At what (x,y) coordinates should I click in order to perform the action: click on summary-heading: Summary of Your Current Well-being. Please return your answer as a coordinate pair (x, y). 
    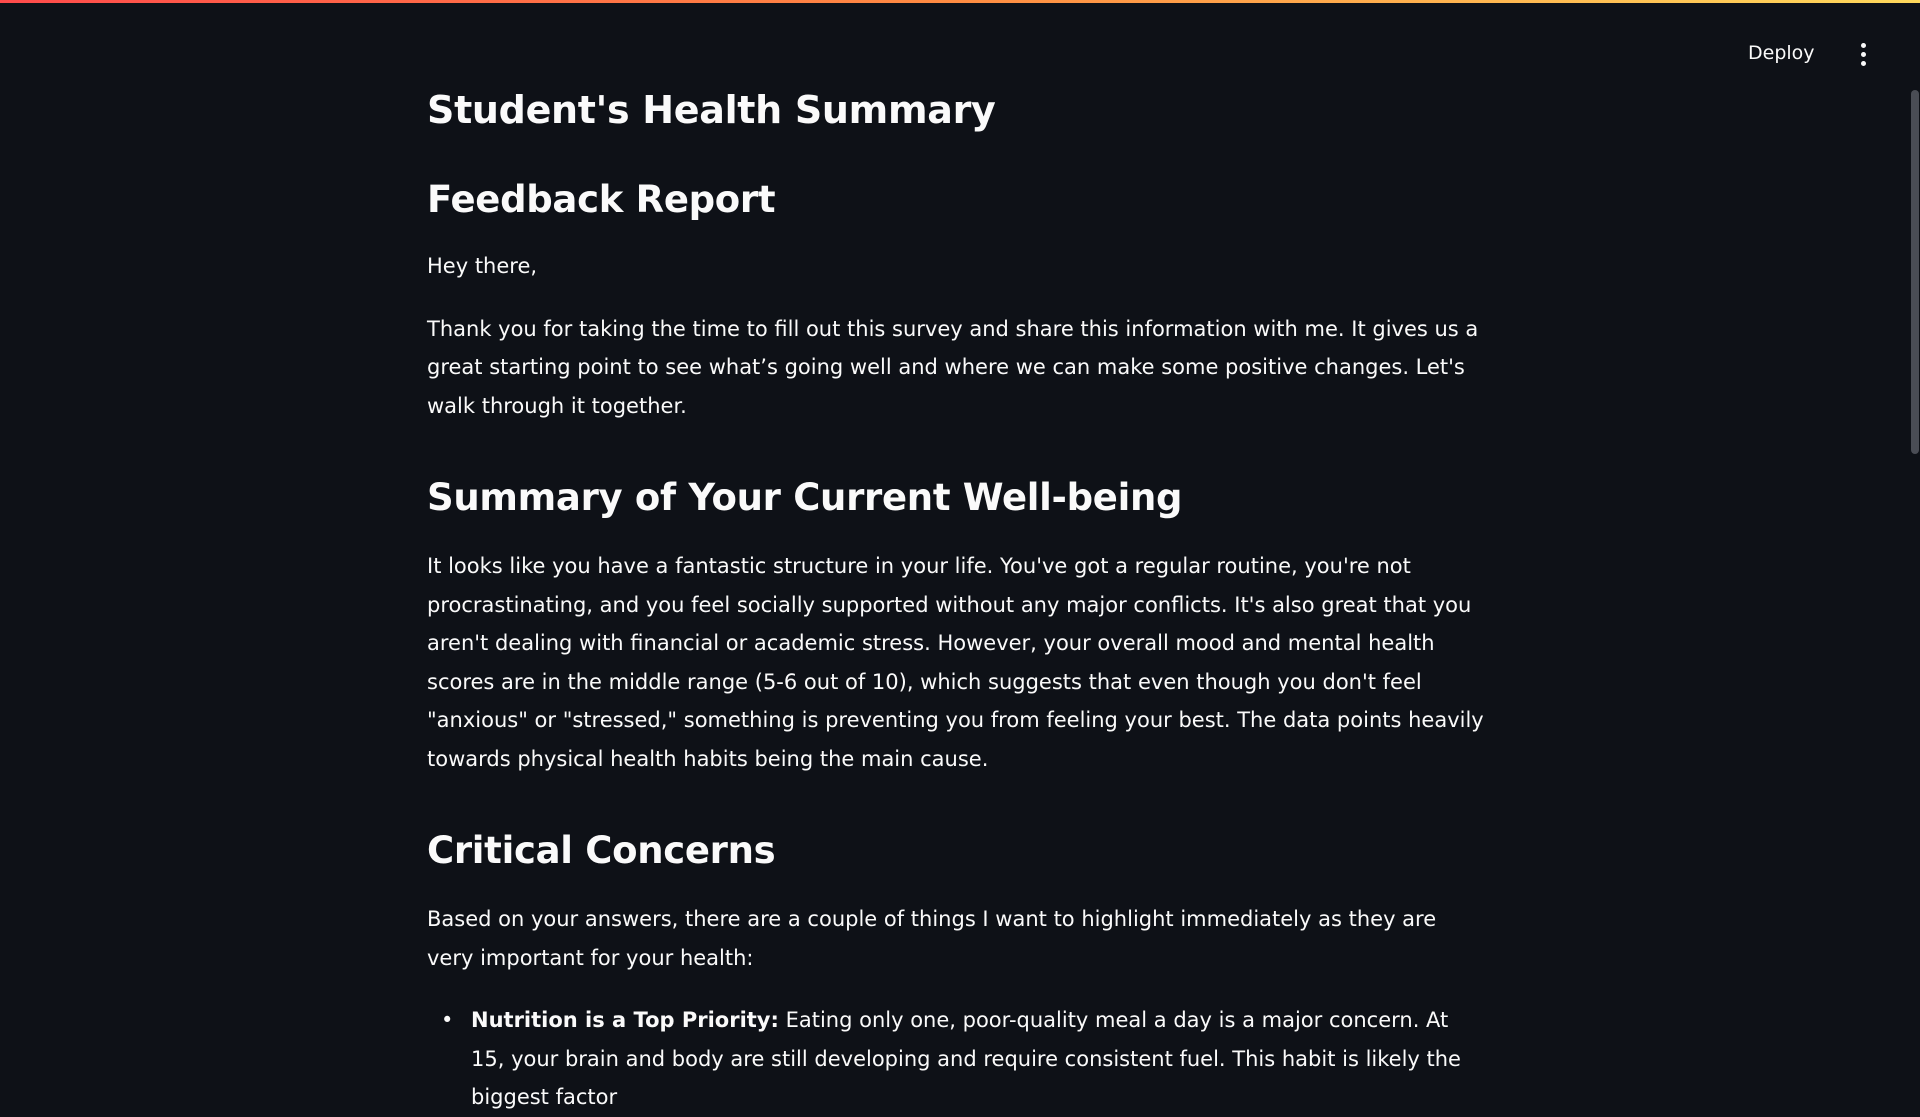
    Looking at the image, I should click on (805, 497).